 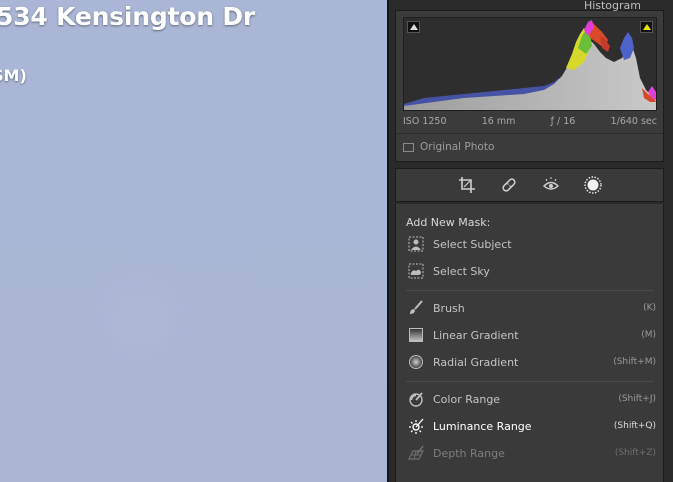 What do you see at coordinates (408, 147) in the screenshot?
I see `checkbox-icon` at bounding box center [408, 147].